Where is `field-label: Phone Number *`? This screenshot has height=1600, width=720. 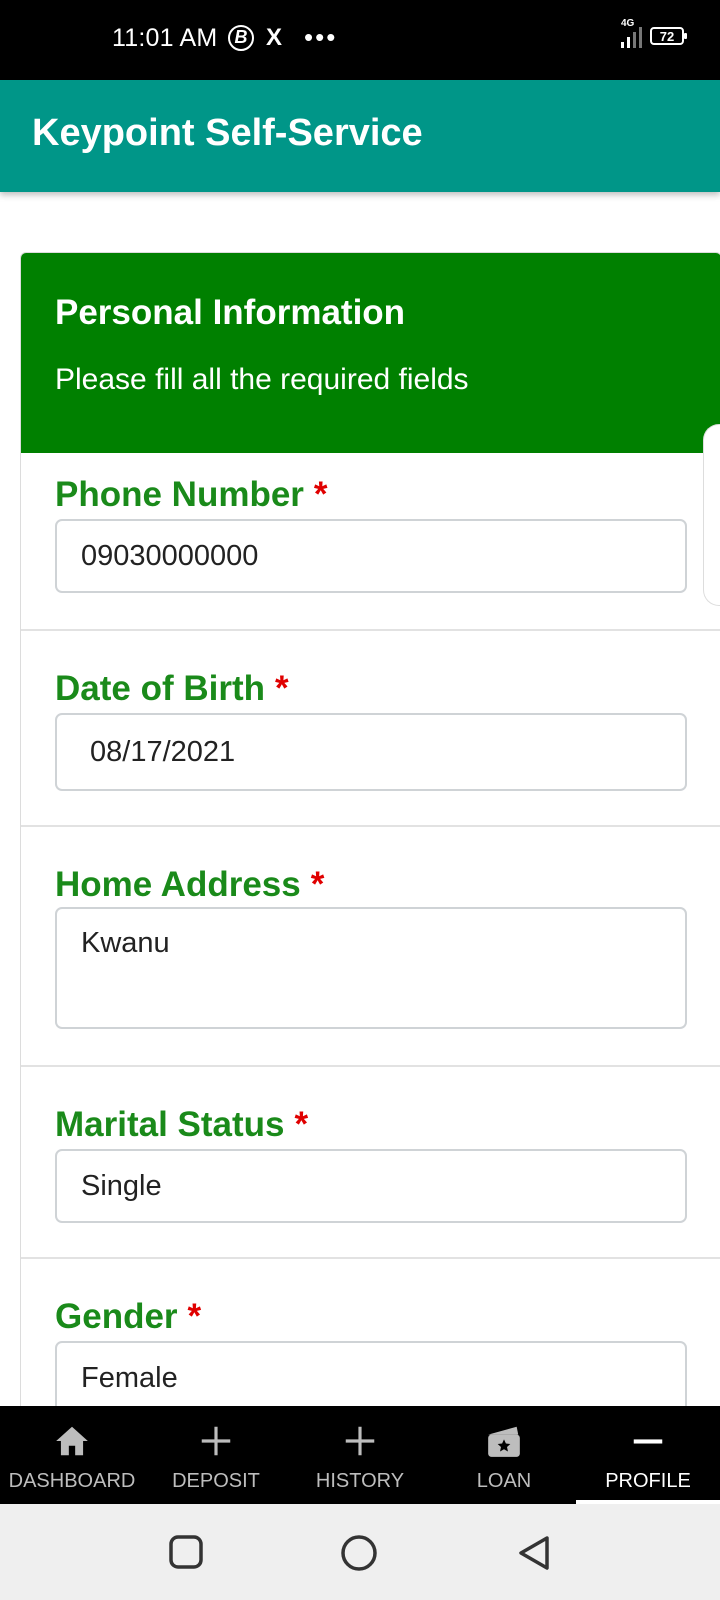
field-label: Phone Number * is located at coordinates (191, 495).